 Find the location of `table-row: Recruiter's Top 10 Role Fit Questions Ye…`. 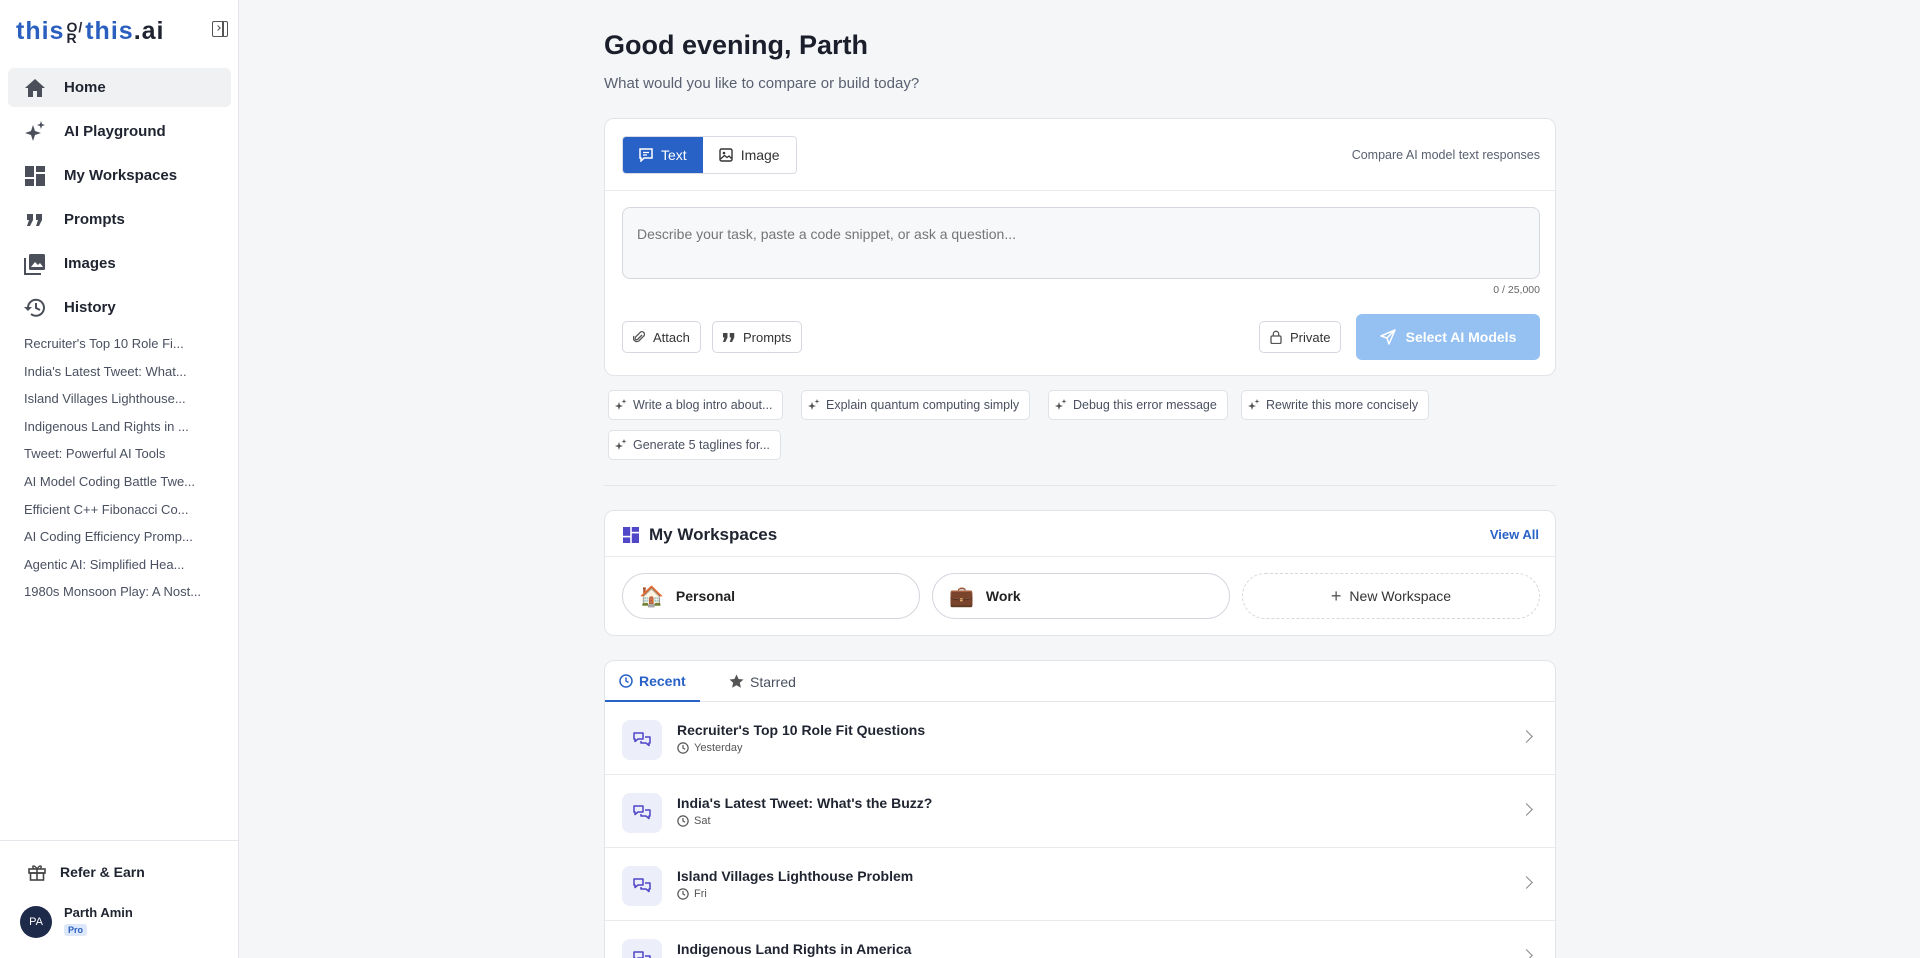

table-row: Recruiter's Top 10 Role Fit Questions Ye… is located at coordinates (1080, 738).